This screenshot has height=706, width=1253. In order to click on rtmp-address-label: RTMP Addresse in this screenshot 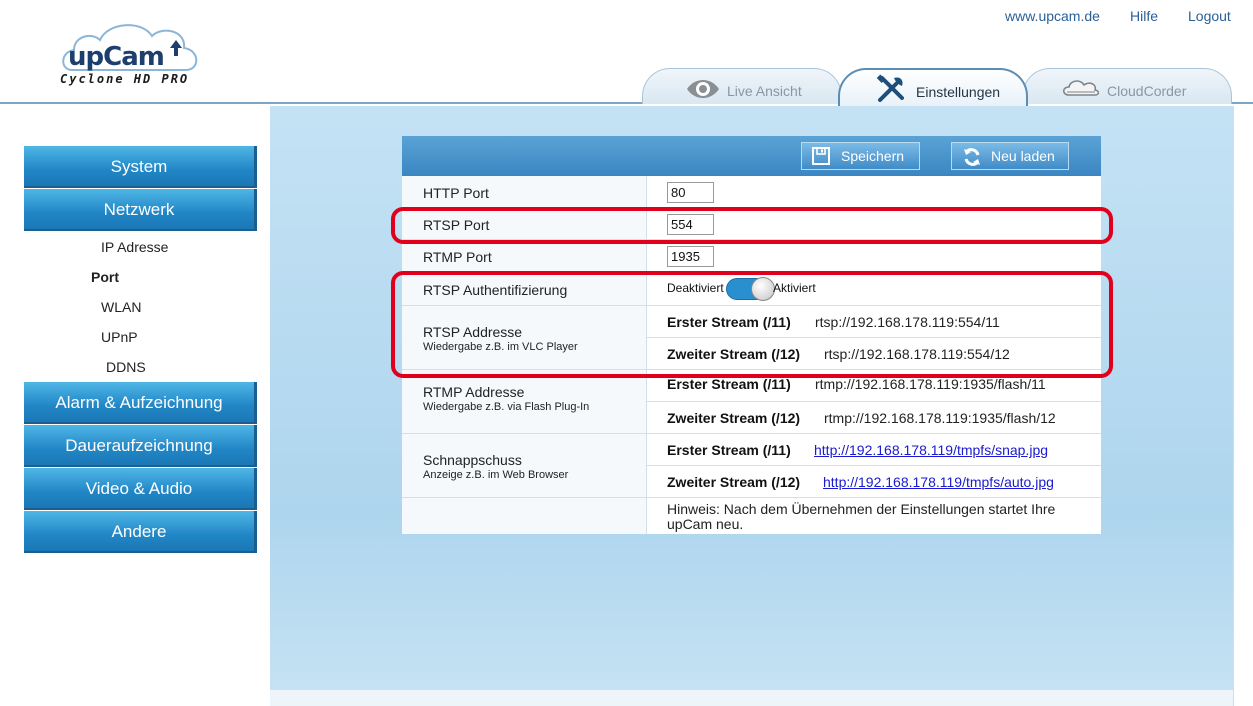, I will do `click(474, 392)`.